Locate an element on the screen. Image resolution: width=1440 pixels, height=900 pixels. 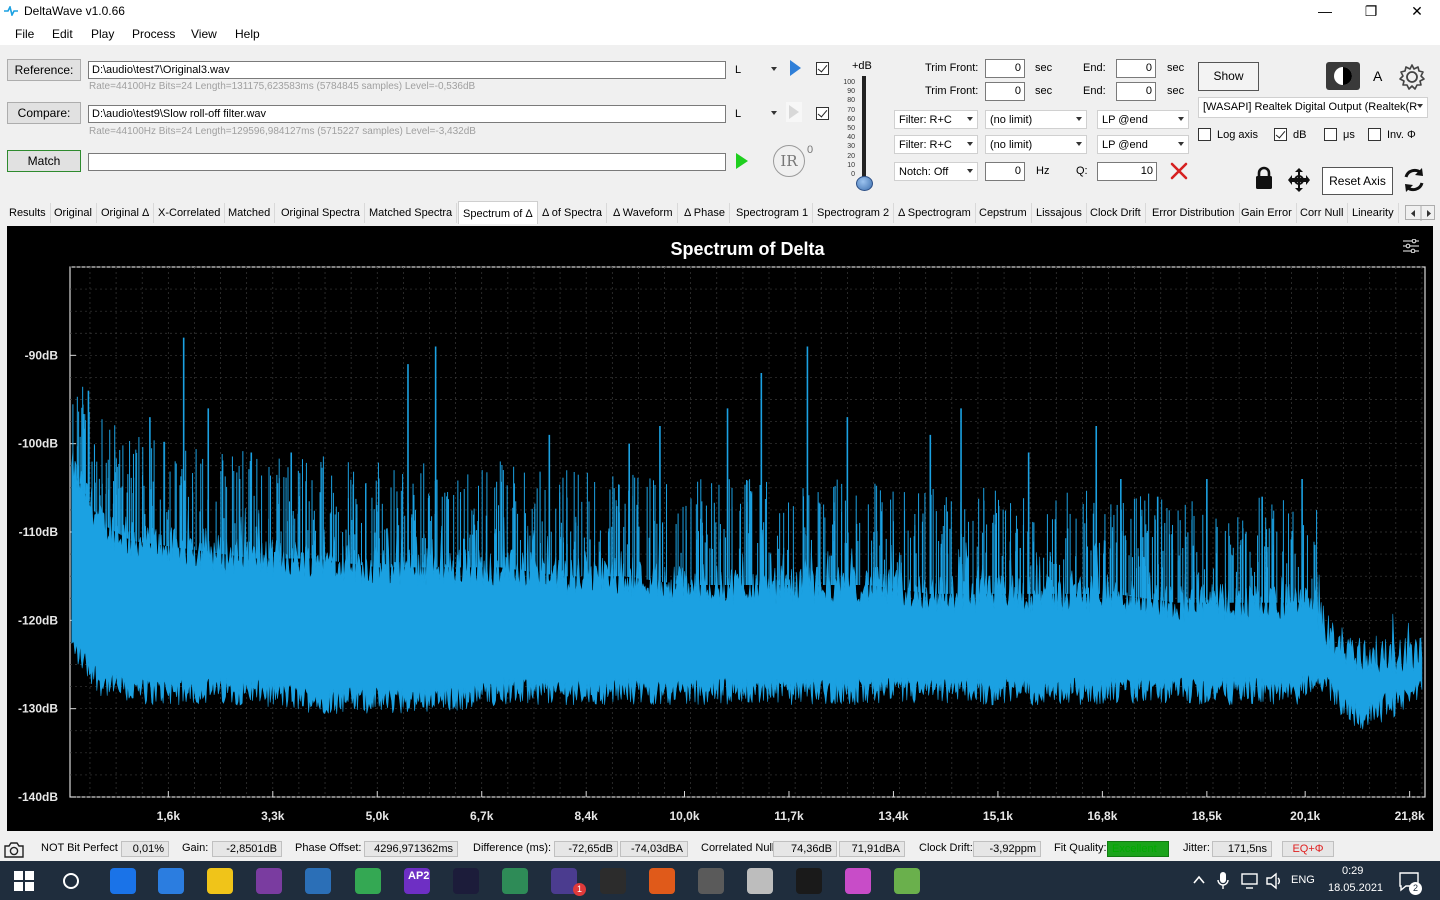
lp1-select: LP @end is located at coordinates (1143, 119).